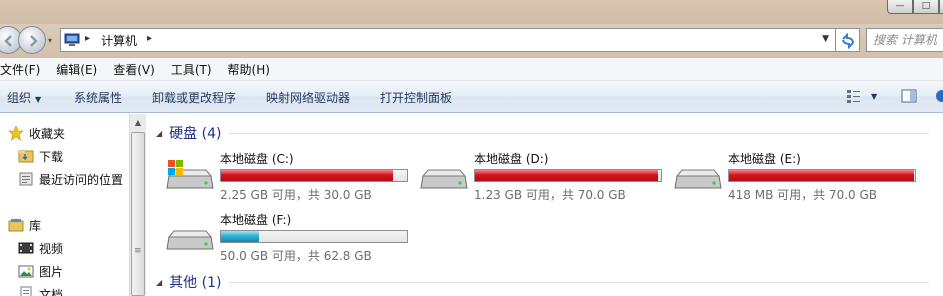 Image resolution: width=943 pixels, height=296 pixels. I want to click on organize-button: 组织 ▼, so click(24, 97).